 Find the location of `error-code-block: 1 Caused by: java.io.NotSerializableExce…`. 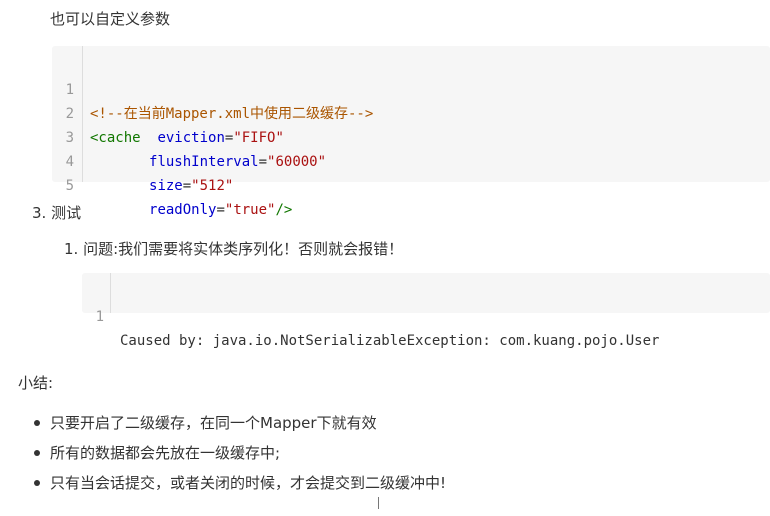

error-code-block: 1 Caused by: java.io.NotSerializableExce… is located at coordinates (426, 311).